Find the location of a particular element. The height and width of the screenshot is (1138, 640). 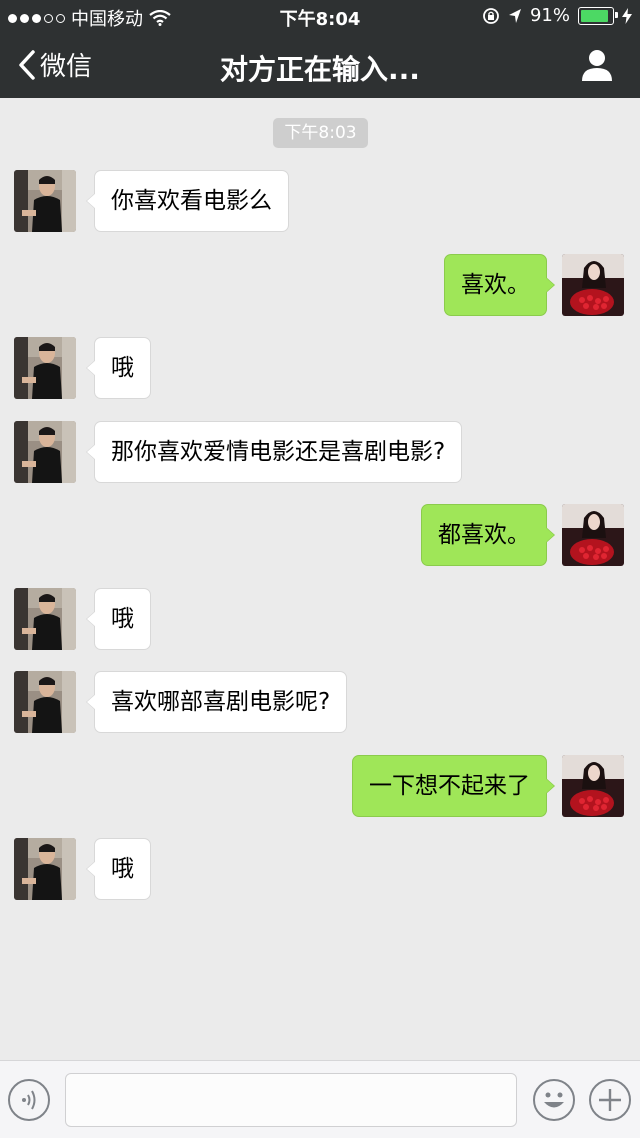

message-bubble-received: 那你喜欢爱情电影还是喜剧电影? is located at coordinates (274, 452).